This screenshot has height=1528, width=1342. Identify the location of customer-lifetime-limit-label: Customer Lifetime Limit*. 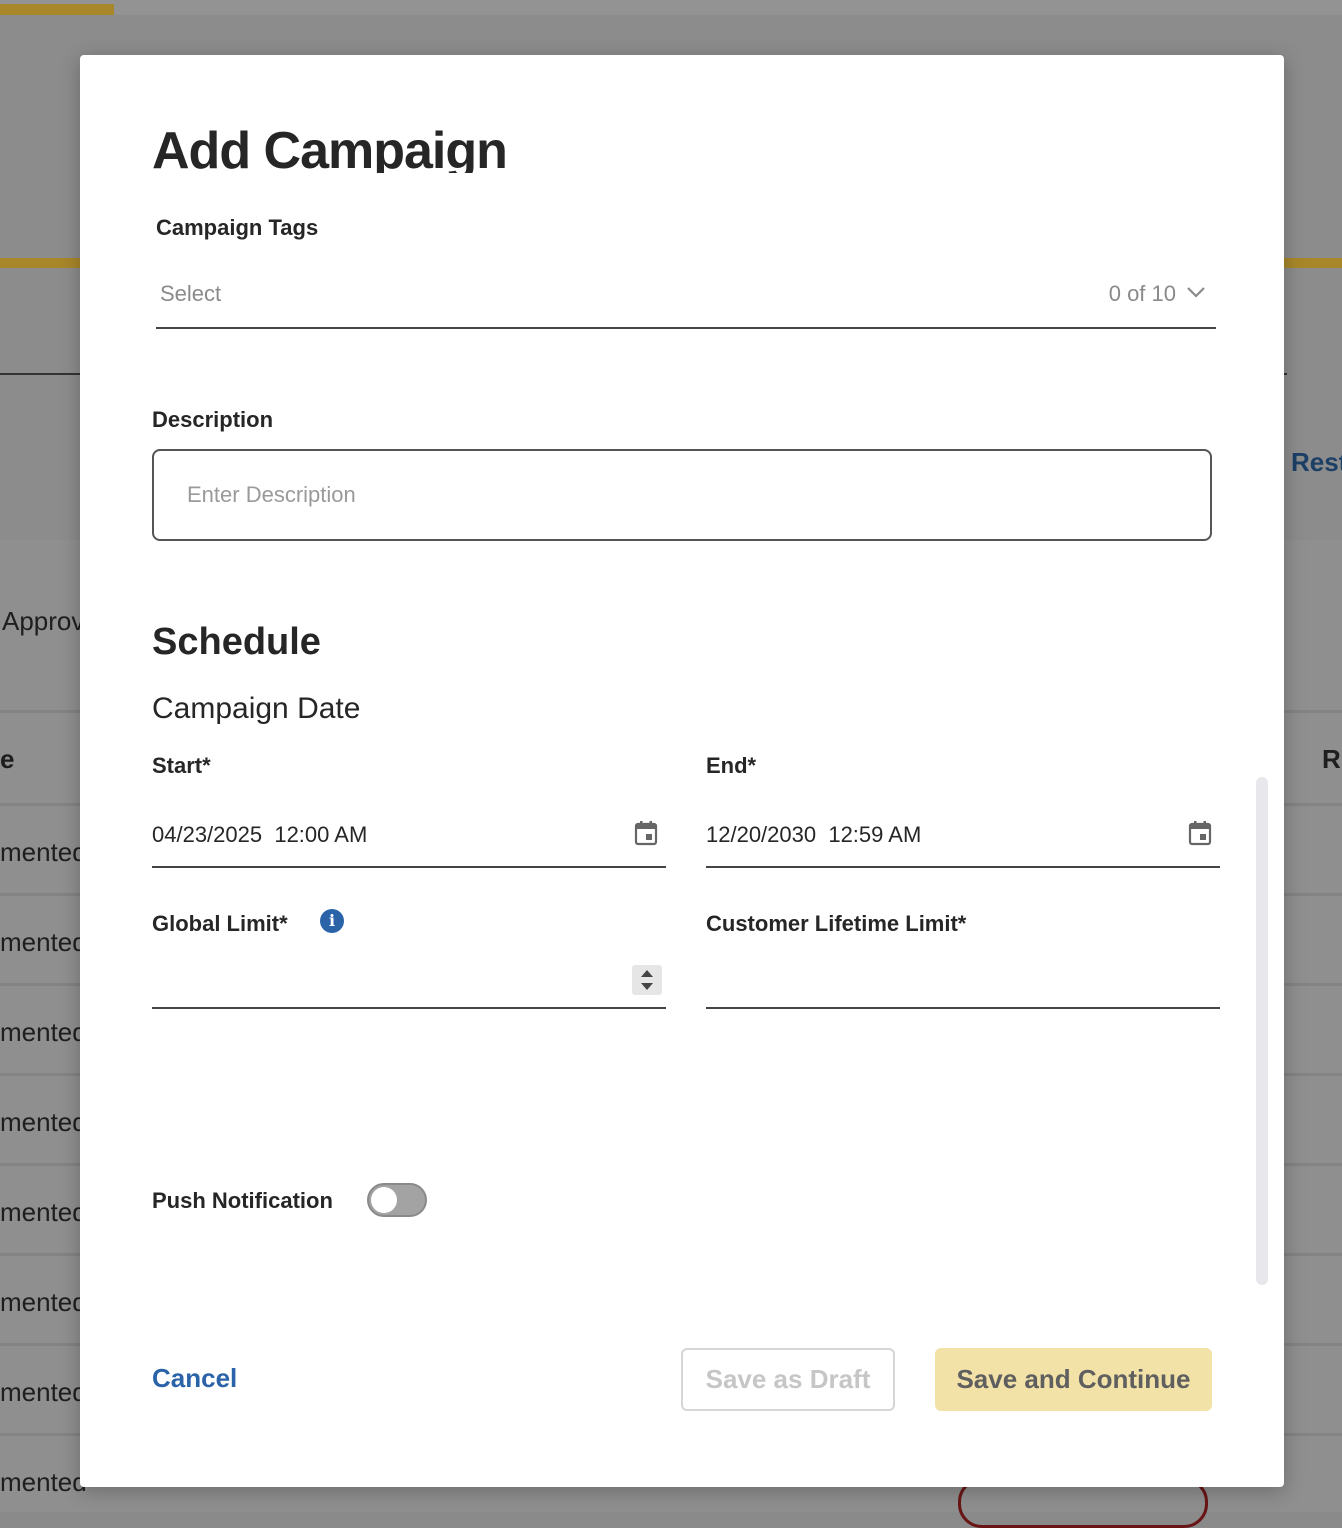
(836, 923).